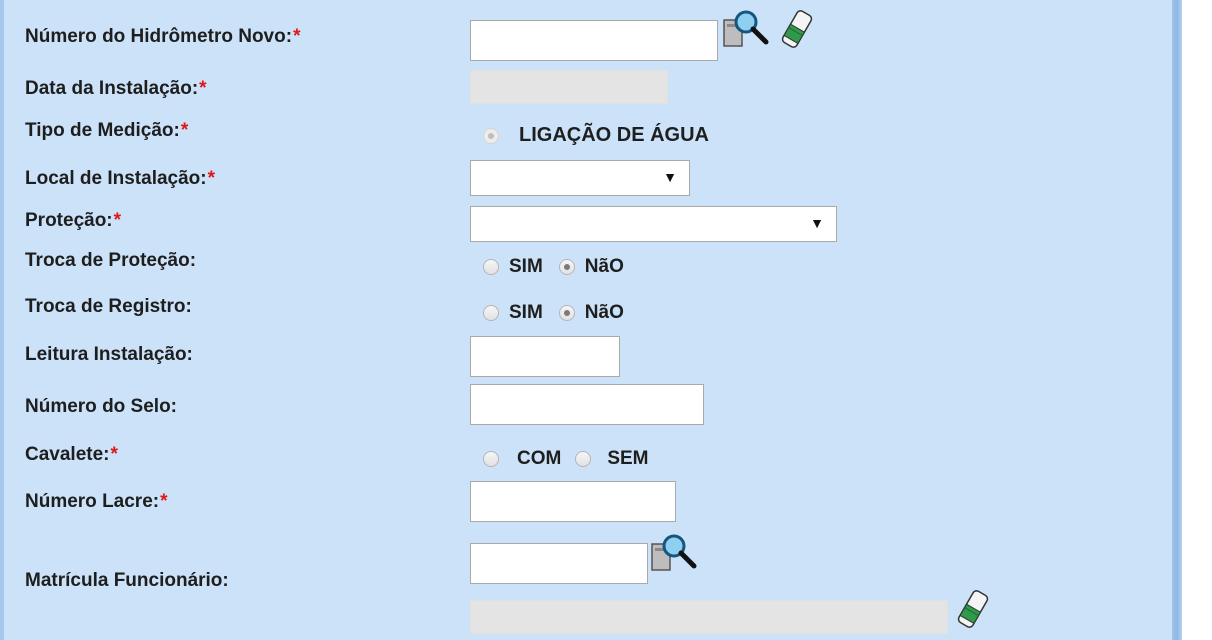 The width and height of the screenshot is (1212, 640). What do you see at coordinates (109, 354) in the screenshot?
I see `leitura-instalacao-label: Leitura Instalação:` at bounding box center [109, 354].